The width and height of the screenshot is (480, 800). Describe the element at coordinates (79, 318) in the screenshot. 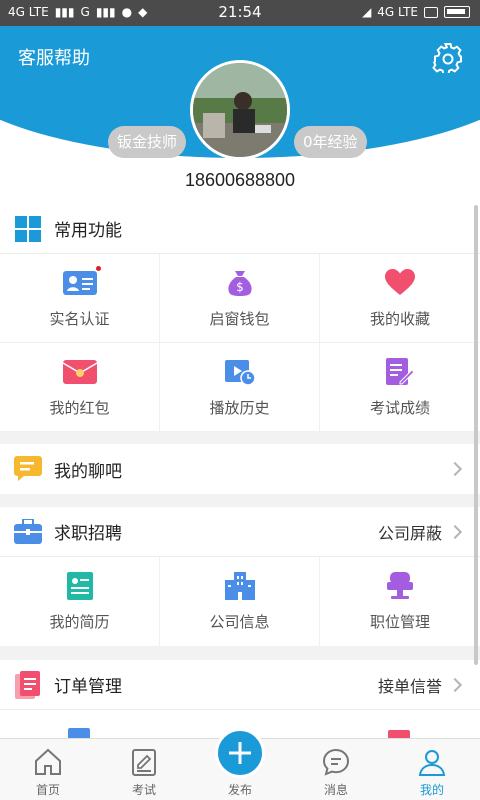

I see `cell-label: 实名认证` at that location.